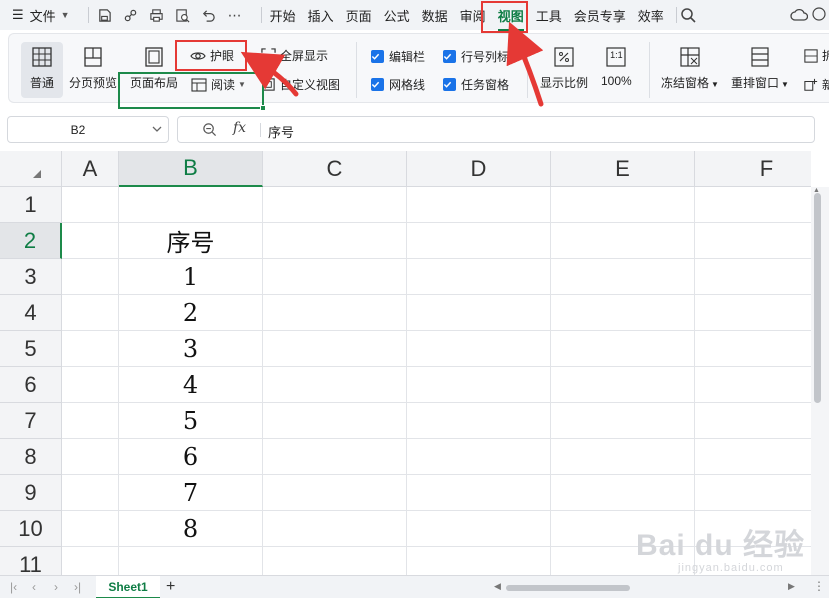 This screenshot has height=598, width=829. I want to click on fill-handle, so click(263, 108).